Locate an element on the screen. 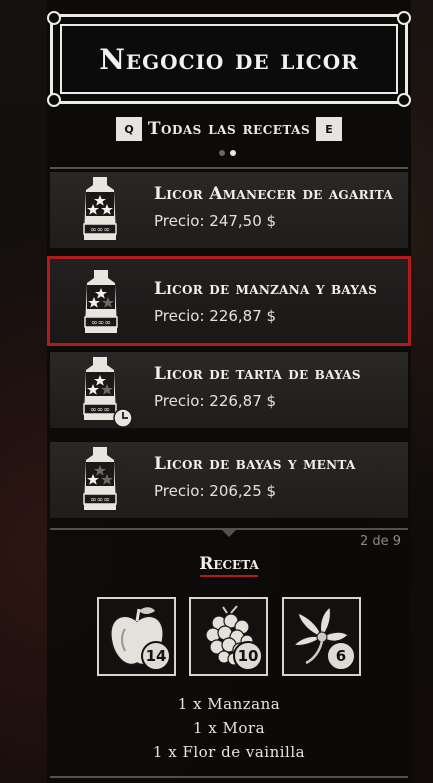  ingredient-count: 10 is located at coordinates (248, 656).